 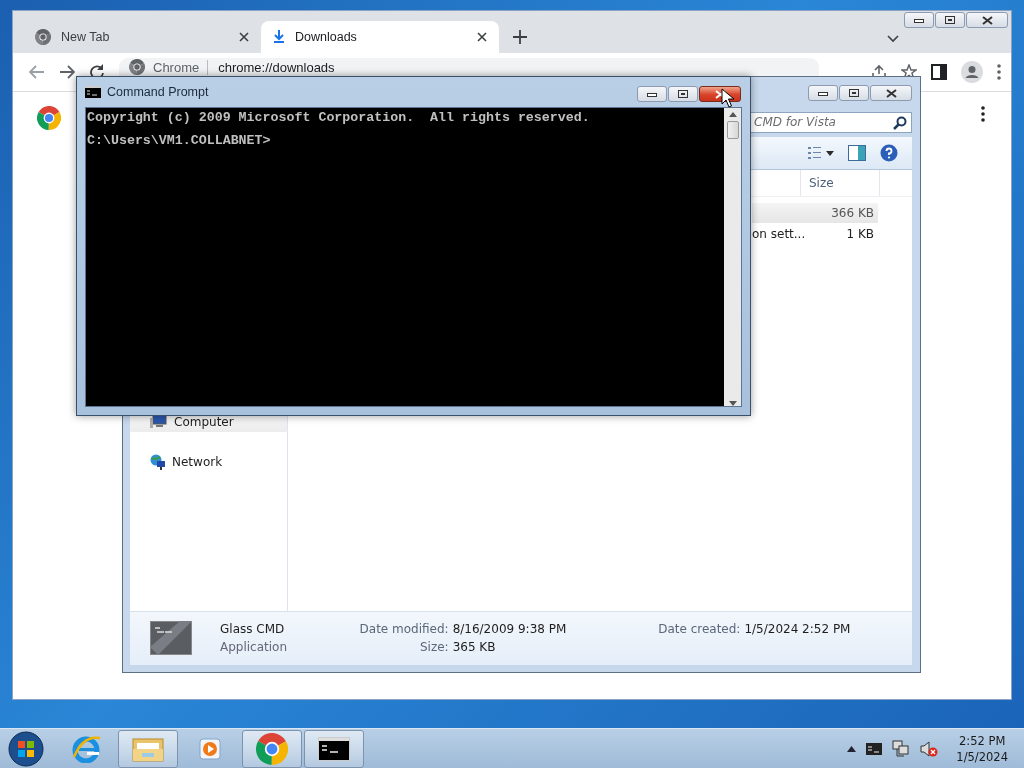 I want to click on file-row: on sett... 1 KB, so click(x=815, y=234).